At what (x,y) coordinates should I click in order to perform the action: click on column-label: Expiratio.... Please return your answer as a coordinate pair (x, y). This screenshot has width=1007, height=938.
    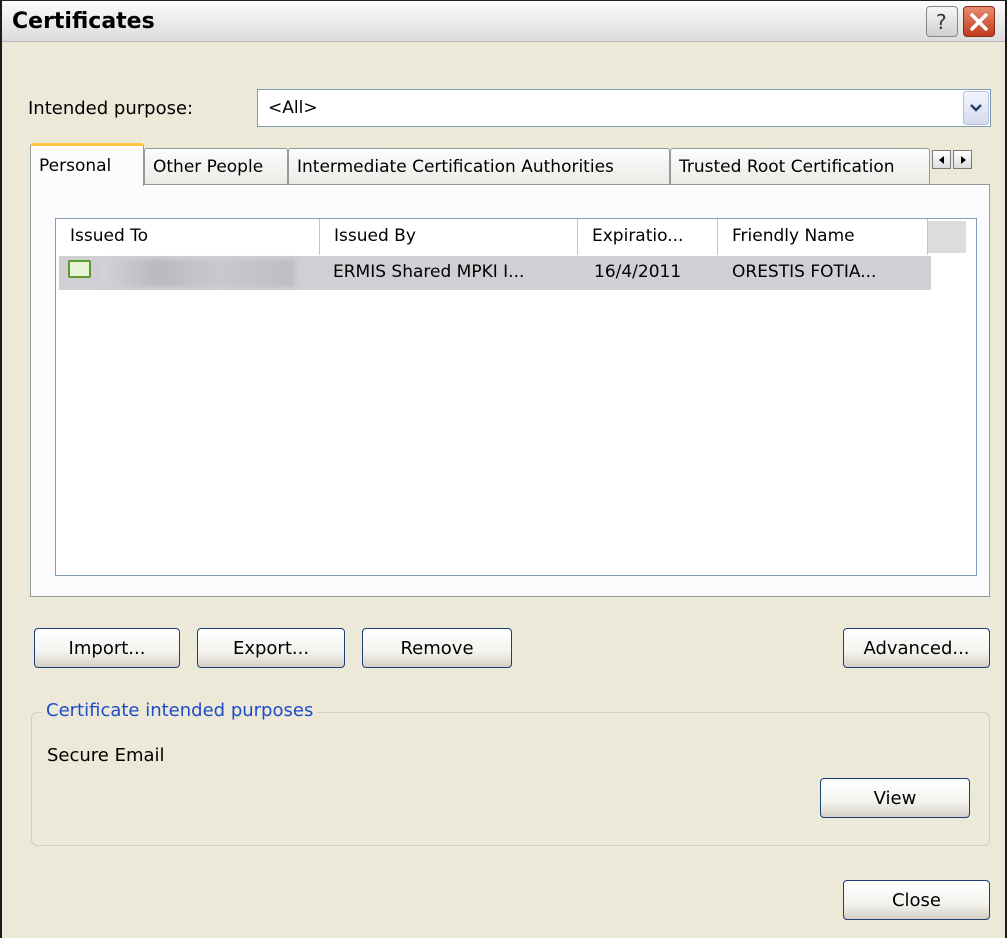
    Looking at the image, I should click on (638, 236).